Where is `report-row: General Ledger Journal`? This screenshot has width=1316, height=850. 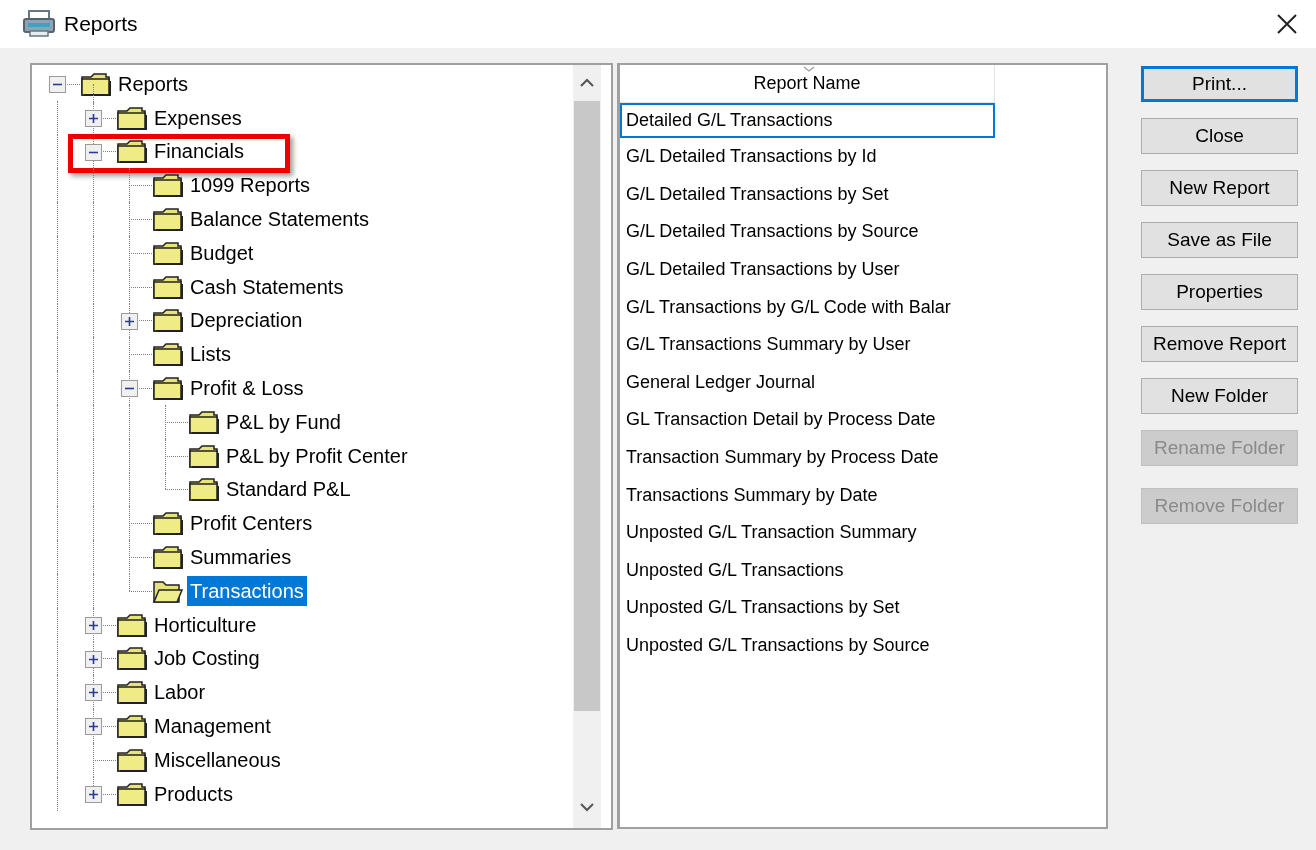 report-row: General Ledger Journal is located at coordinates (807, 382).